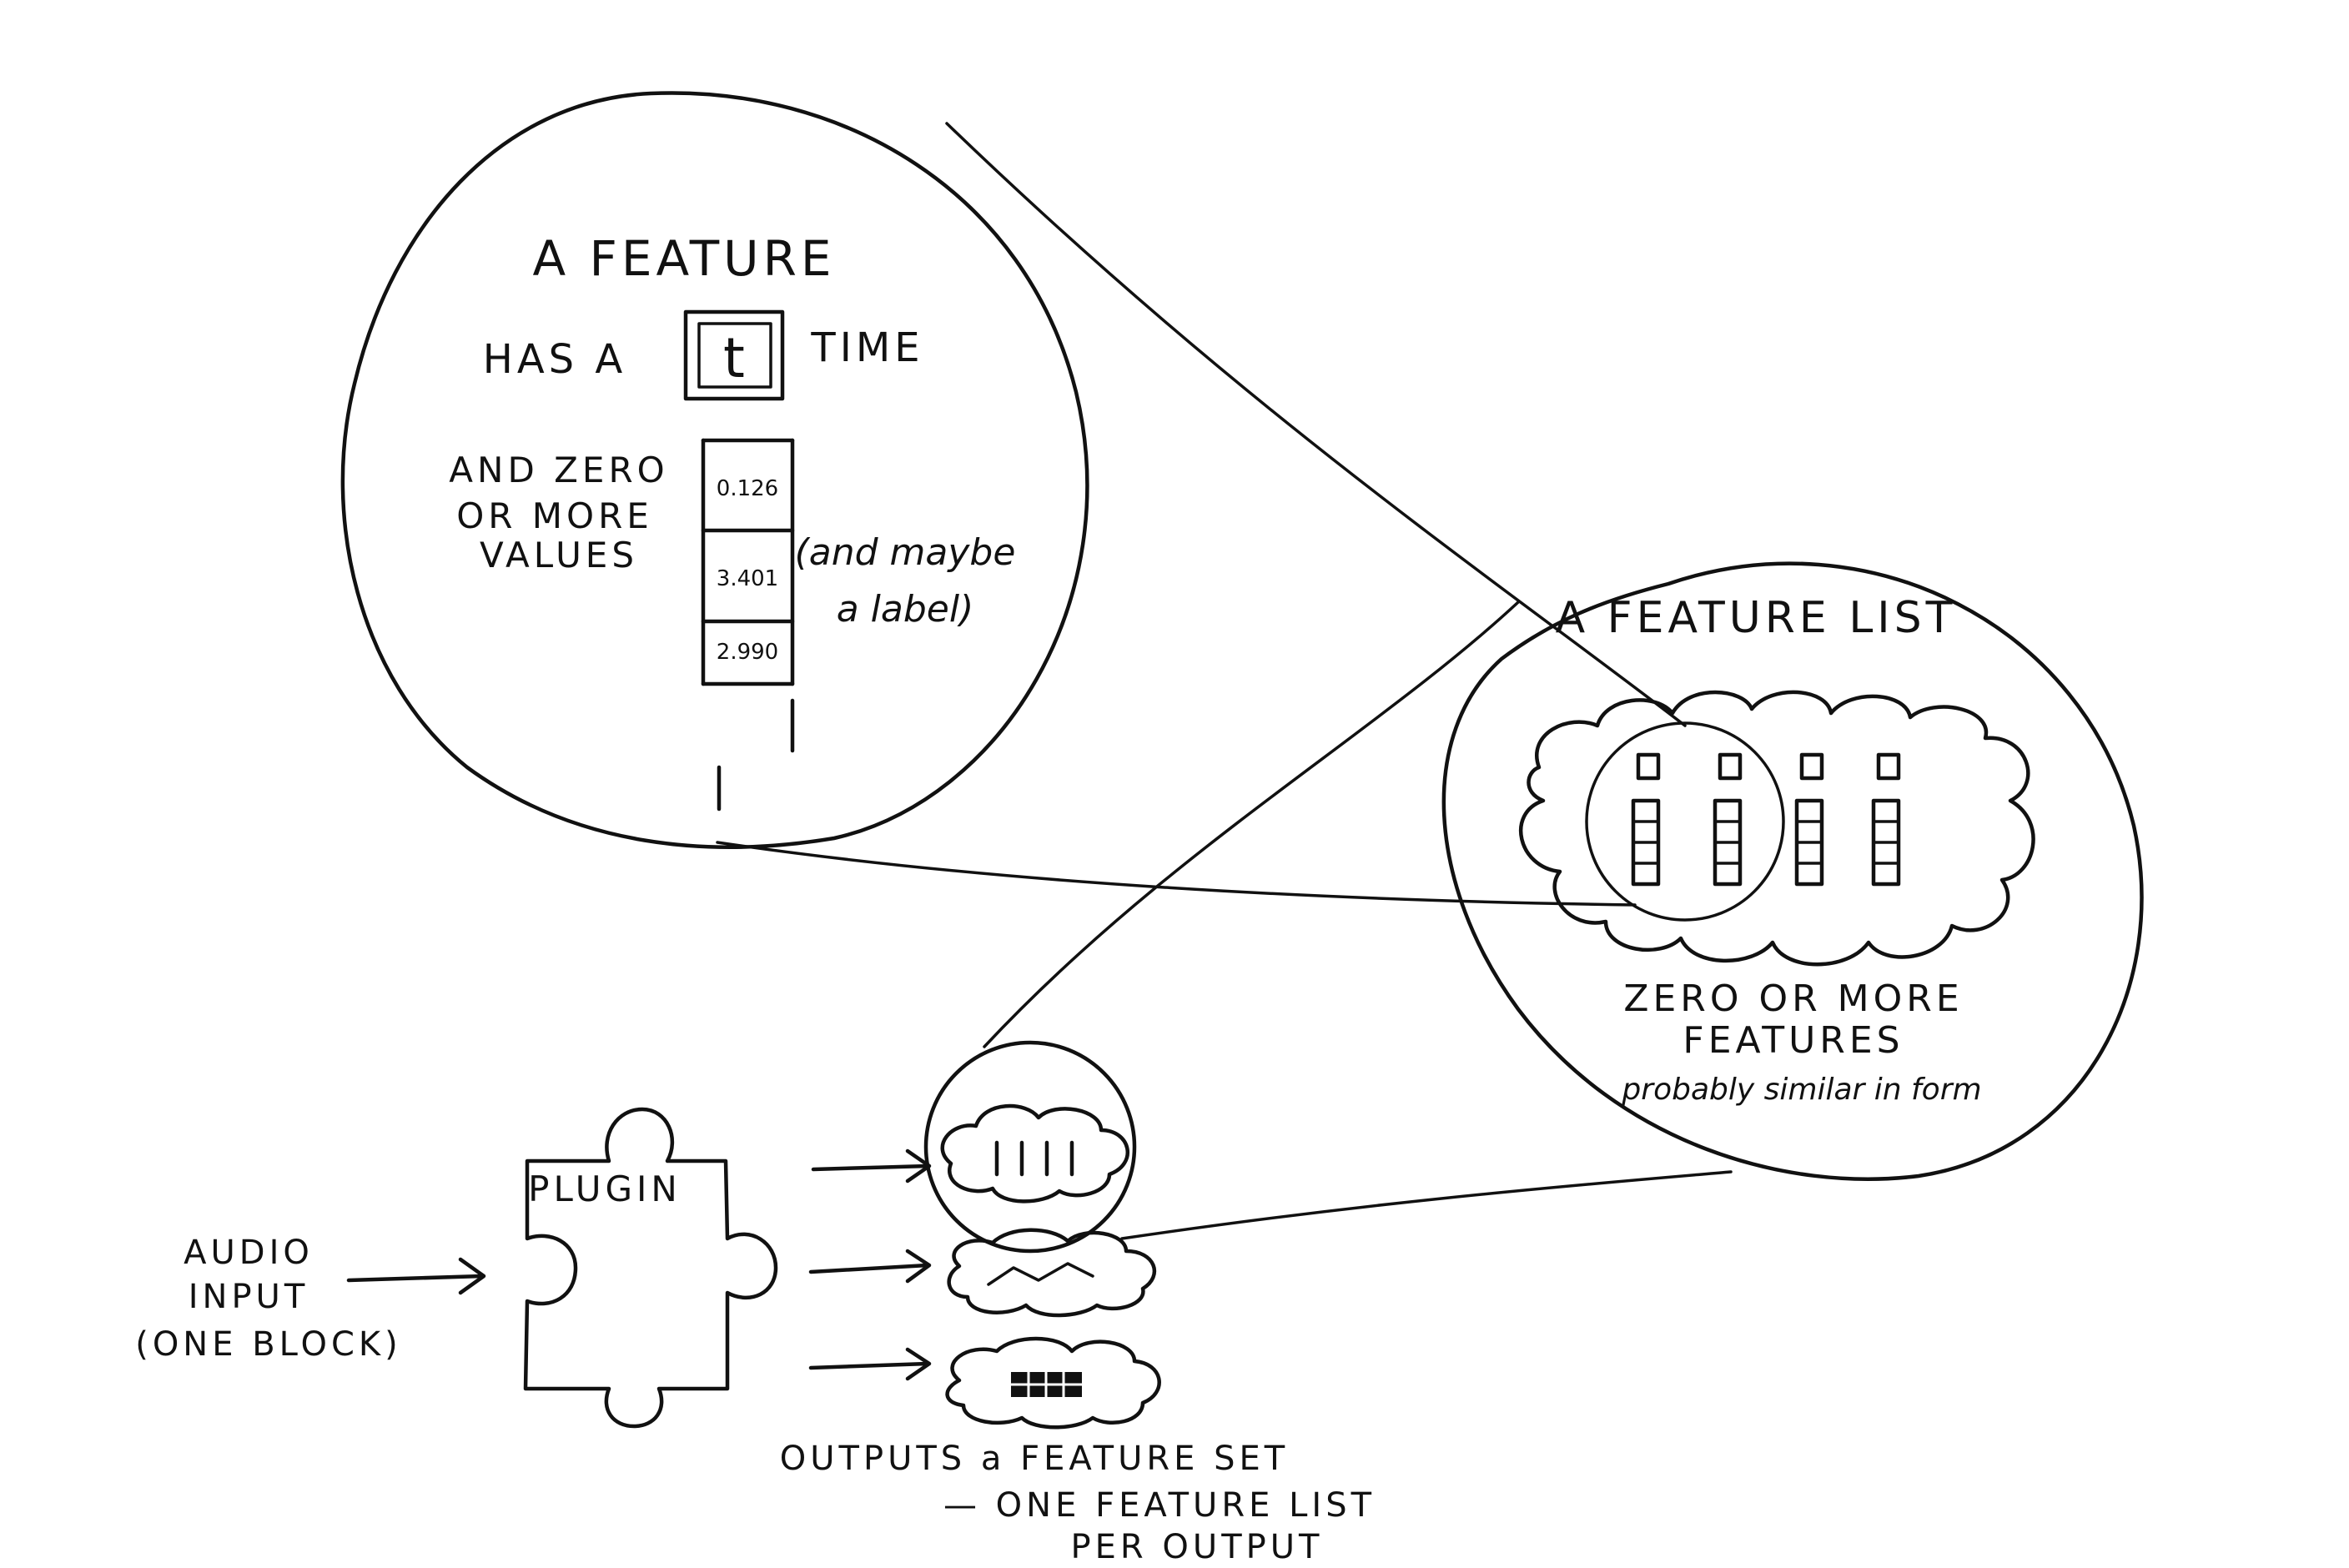 Image resolution: width=2349 pixels, height=1568 pixels. Describe the element at coordinates (249, 1297) in the screenshot. I see `audio-input-line-2: INPUT` at that location.